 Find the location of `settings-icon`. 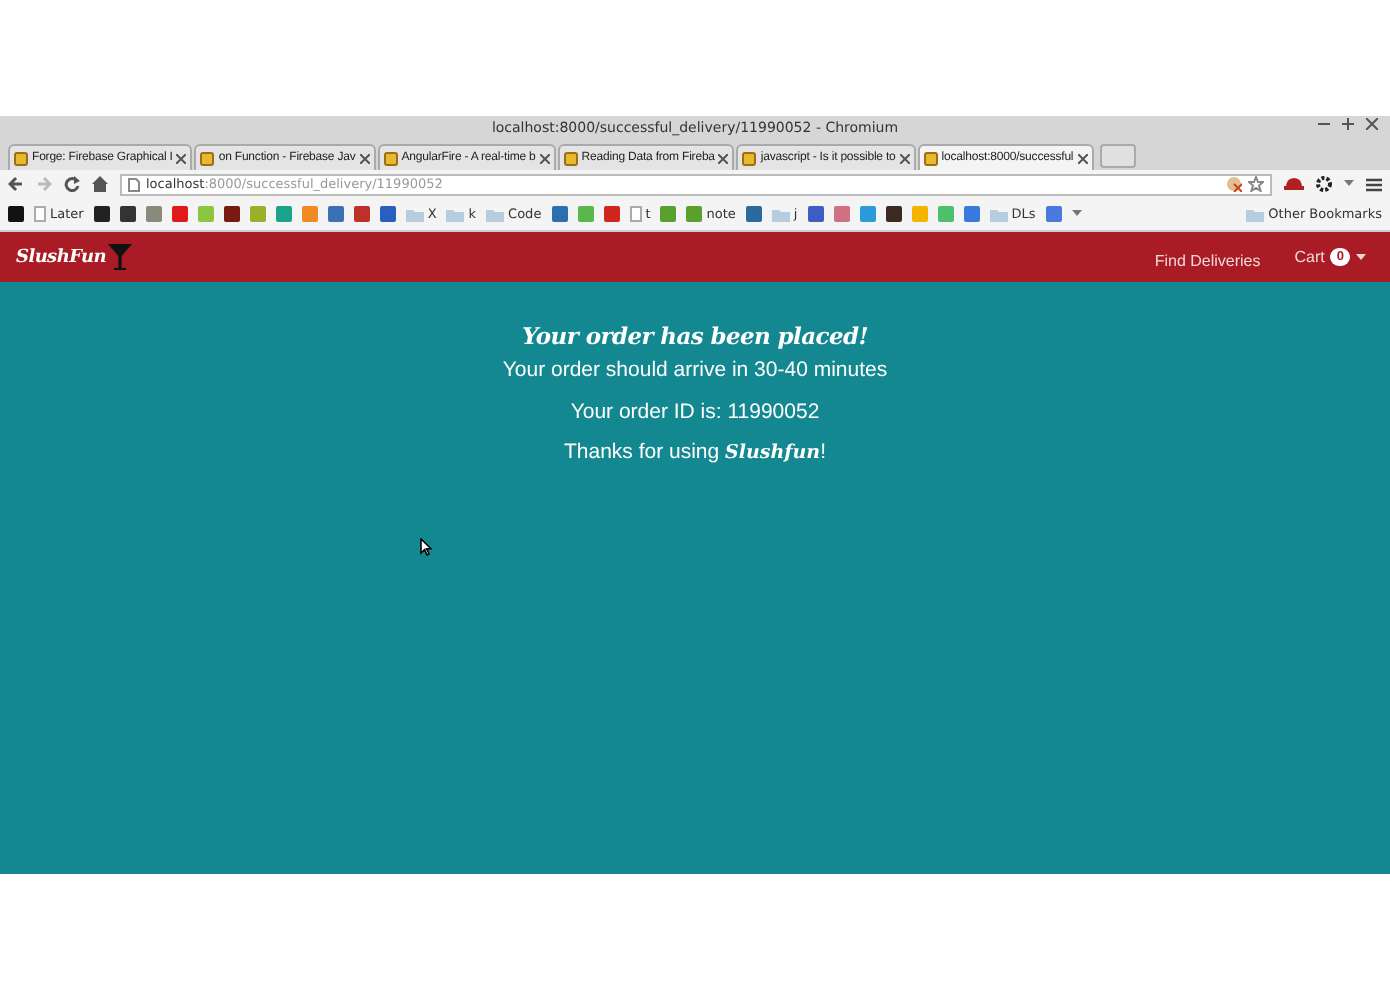

settings-icon is located at coordinates (1324, 184).